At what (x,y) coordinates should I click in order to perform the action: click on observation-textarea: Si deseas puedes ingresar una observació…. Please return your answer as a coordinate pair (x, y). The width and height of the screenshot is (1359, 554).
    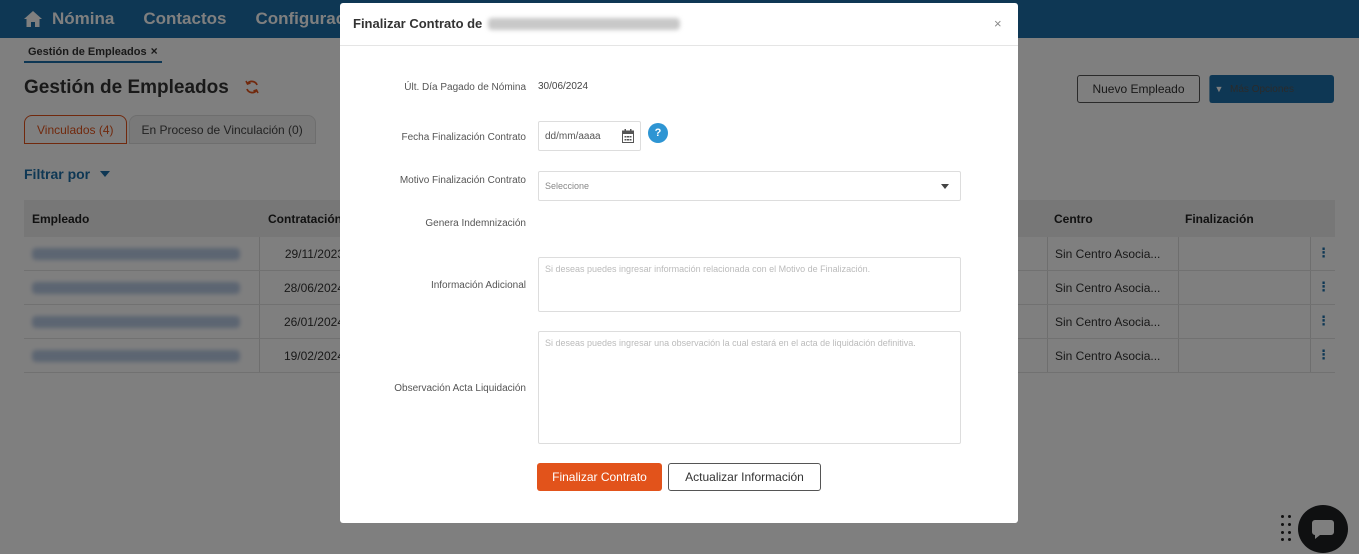
    Looking at the image, I should click on (749, 387).